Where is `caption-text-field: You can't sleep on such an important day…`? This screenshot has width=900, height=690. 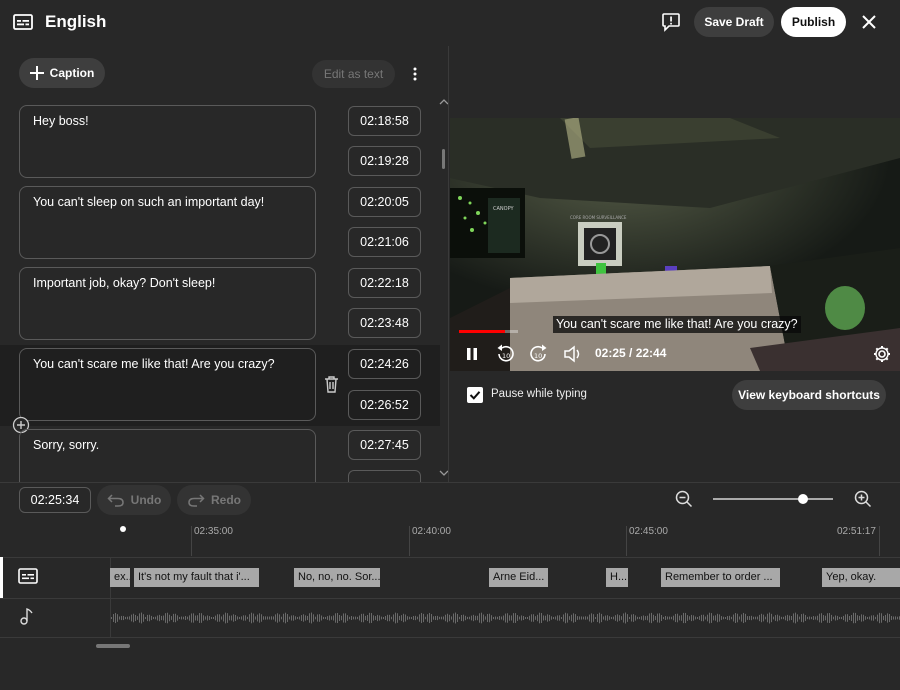
caption-text-field: You can't sleep on such an important day… is located at coordinates (167, 222).